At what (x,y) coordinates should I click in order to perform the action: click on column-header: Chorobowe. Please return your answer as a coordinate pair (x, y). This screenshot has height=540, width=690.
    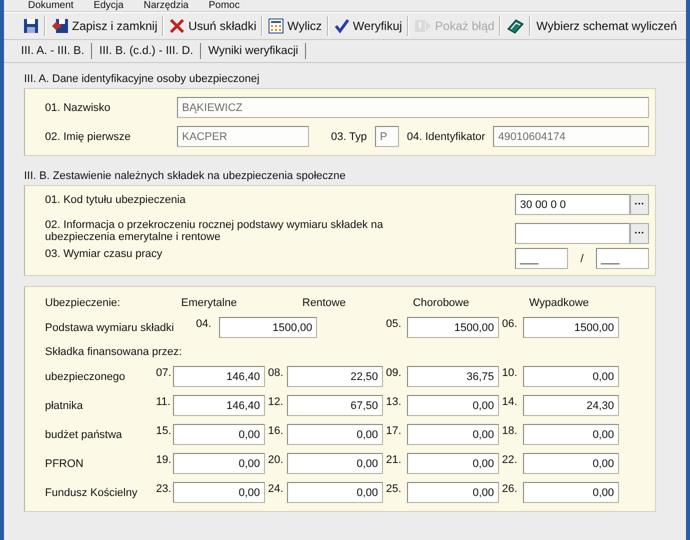
    Looking at the image, I should click on (441, 303).